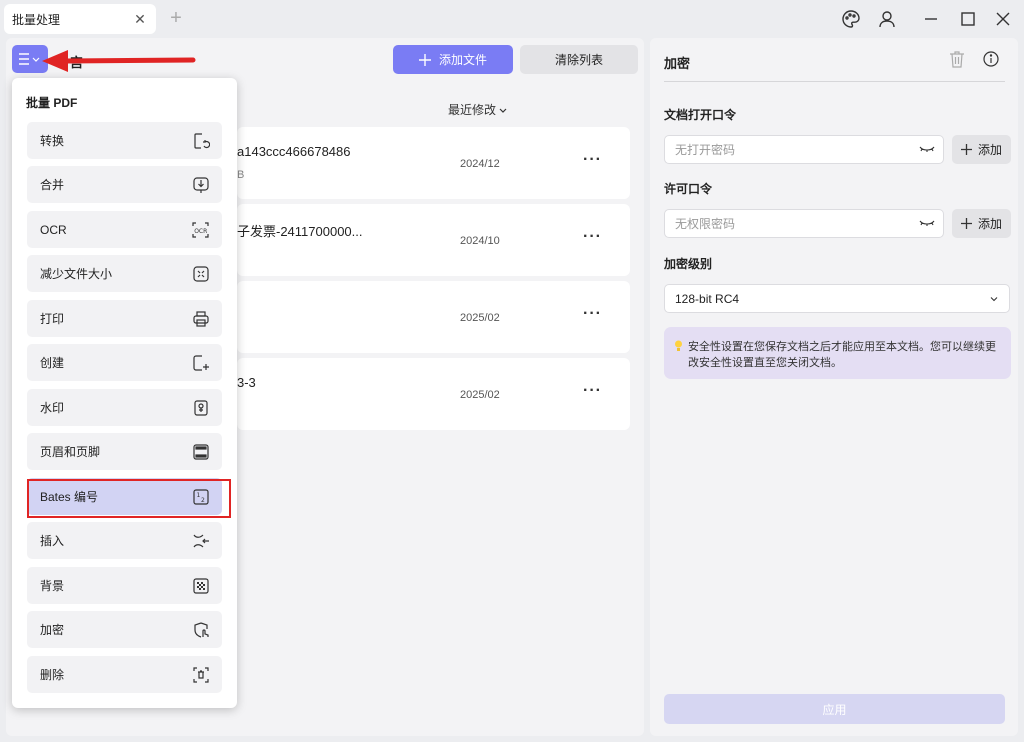 The height and width of the screenshot is (742, 1024). I want to click on menu-item-ocr: OCR OCR, so click(124, 229).